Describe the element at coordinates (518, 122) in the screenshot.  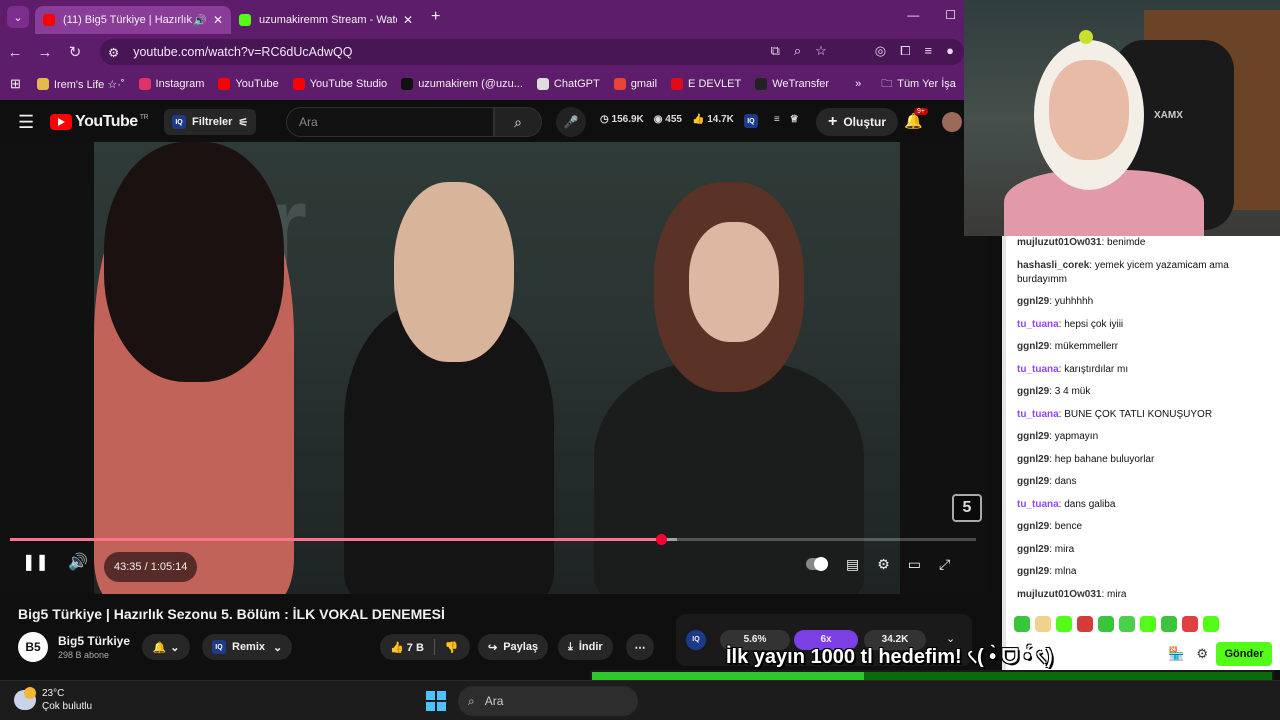
I see `search-icon: ⌕` at that location.